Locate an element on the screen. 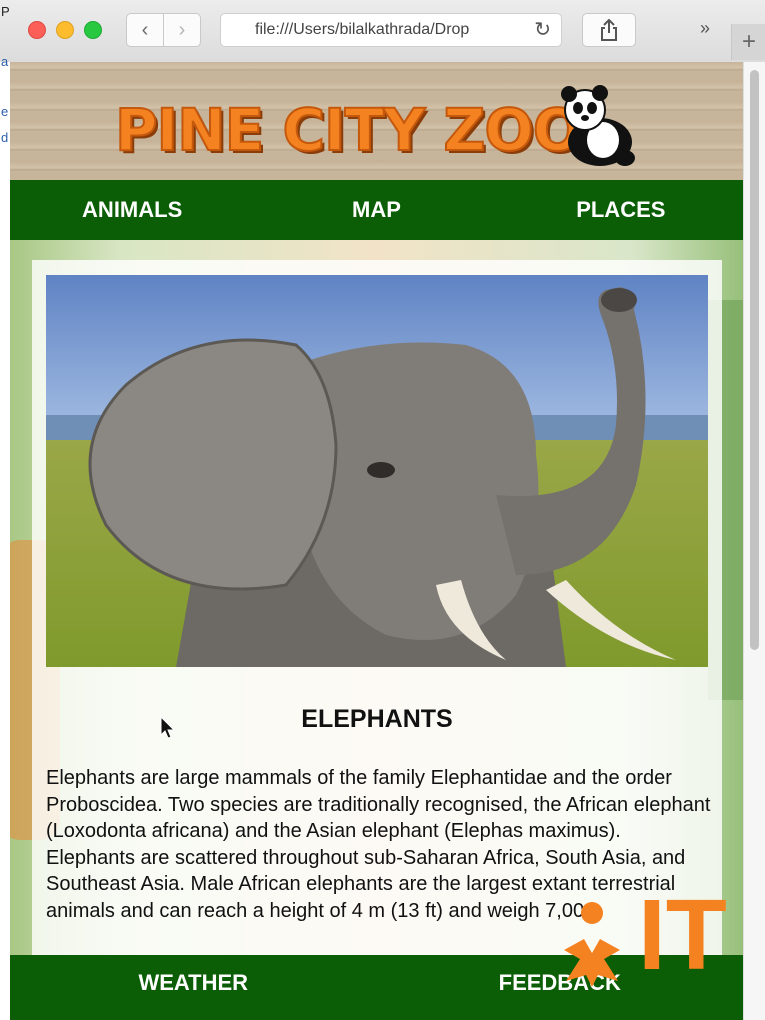 The height and width of the screenshot is (1020, 765). nav-animals: ANIMALS is located at coordinates (132, 210).